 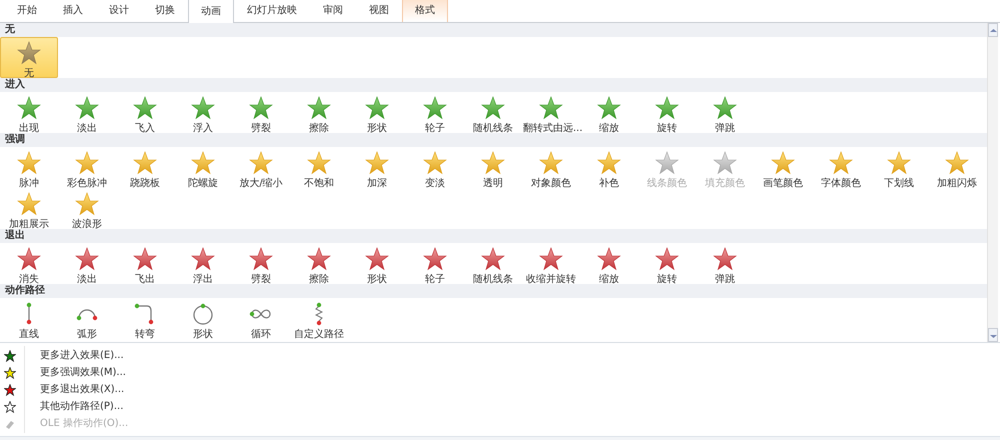 What do you see at coordinates (29, 318) in the screenshot?
I see `effect-item: 直线` at bounding box center [29, 318].